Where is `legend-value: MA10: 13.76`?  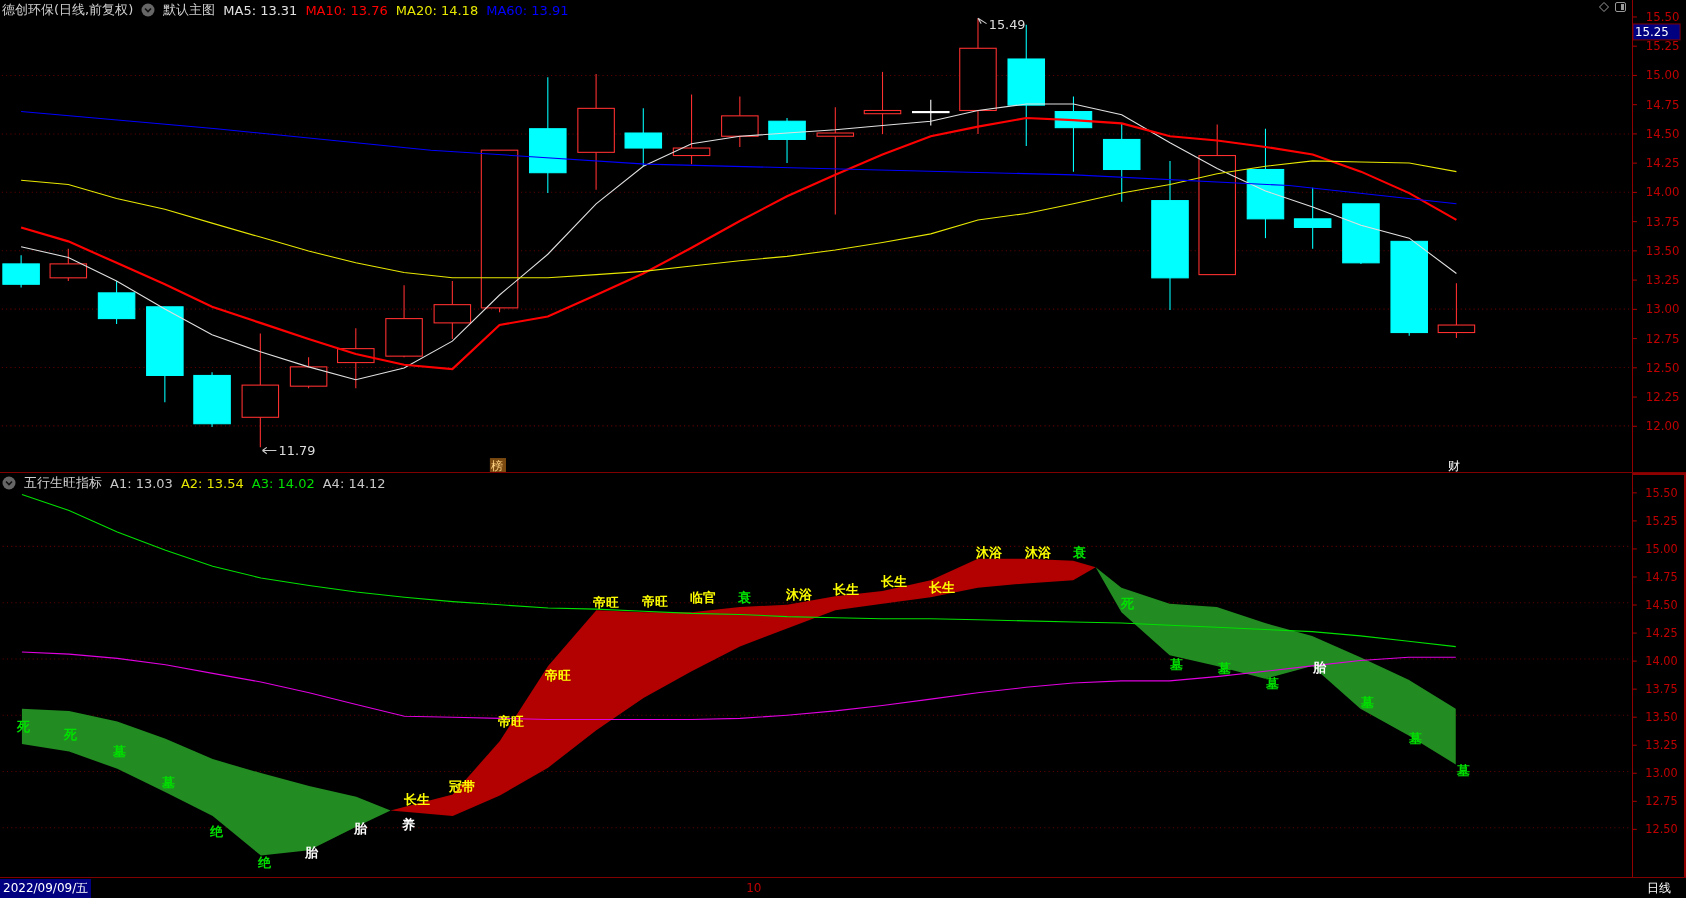
legend-value: MA10: 13.76 is located at coordinates (346, 10).